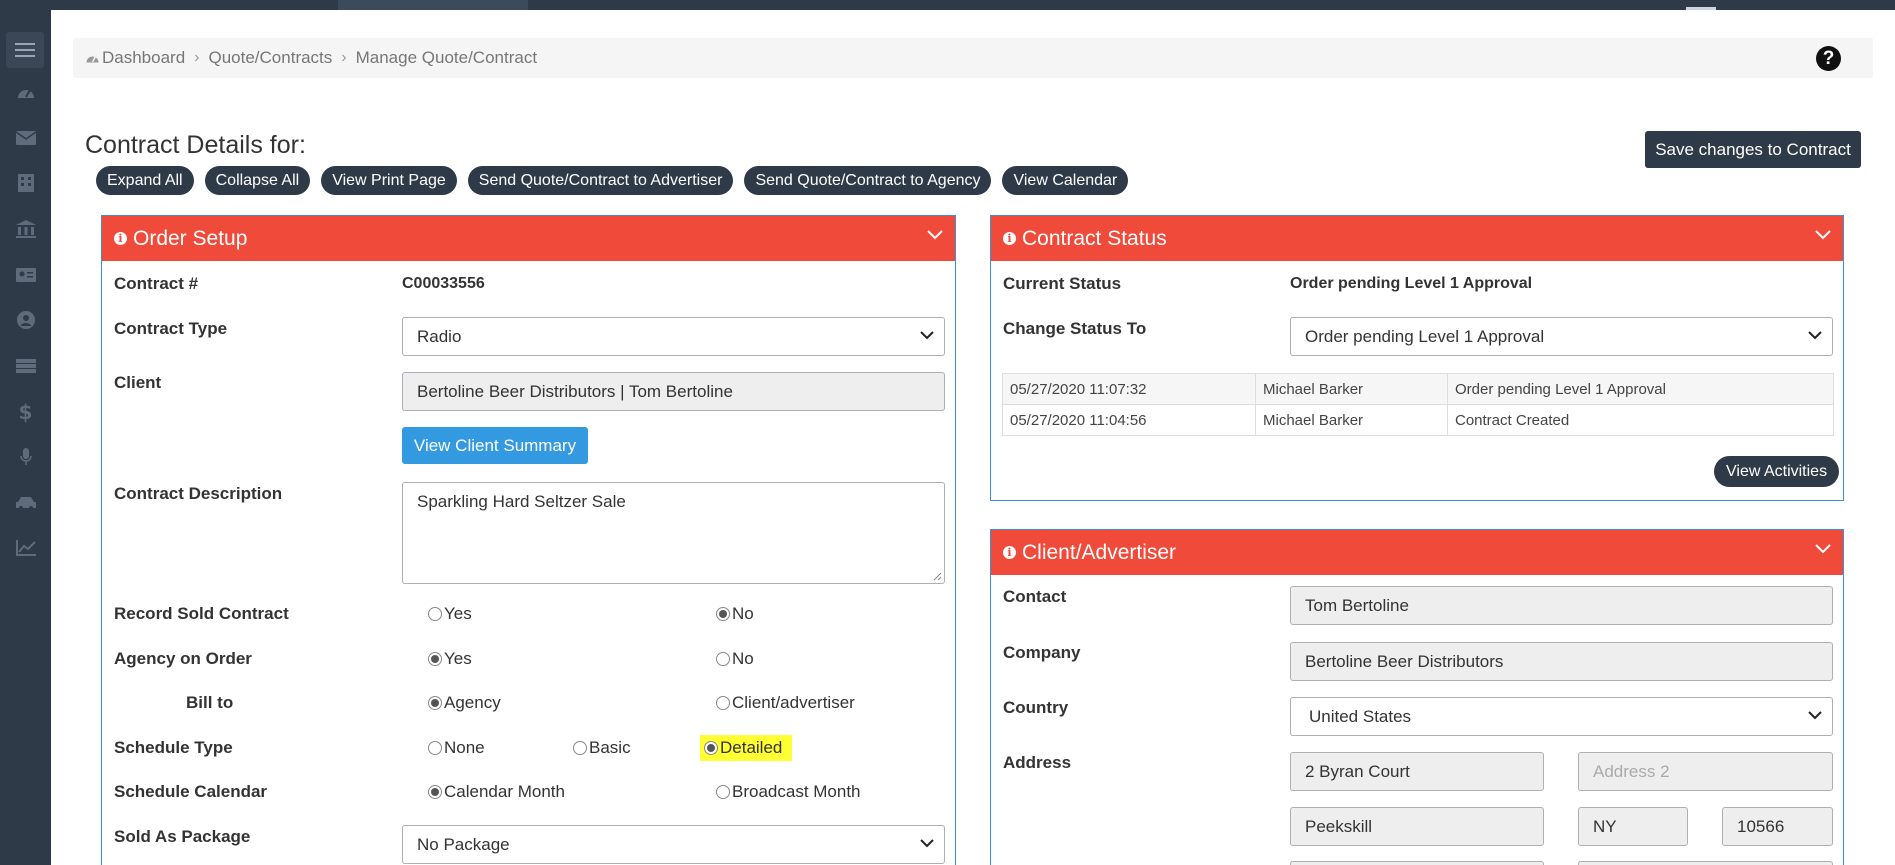 Image resolution: width=1895 pixels, height=865 pixels. I want to click on menu-toggle-icon, so click(25, 50).